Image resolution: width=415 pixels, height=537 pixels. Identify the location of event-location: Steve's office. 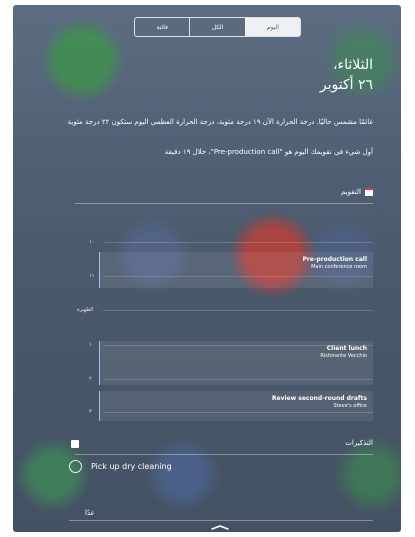
(350, 406).